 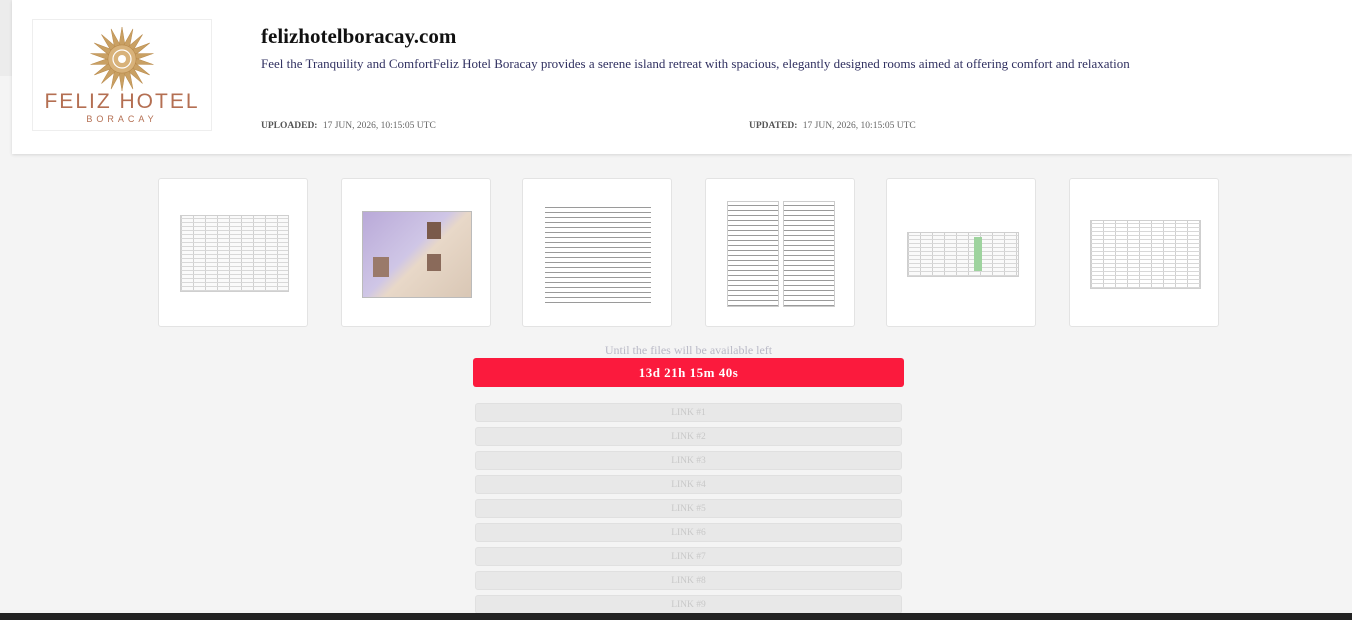 I want to click on passport-preview, so click(x=417, y=254).